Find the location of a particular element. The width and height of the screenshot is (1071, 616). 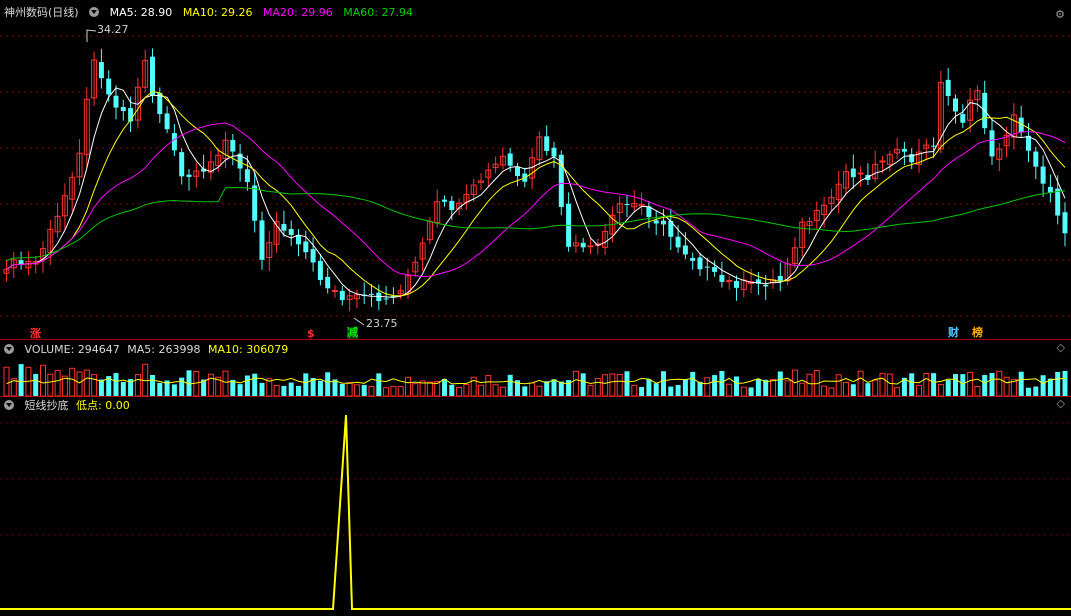

ma60-line is located at coordinates (536, 224).